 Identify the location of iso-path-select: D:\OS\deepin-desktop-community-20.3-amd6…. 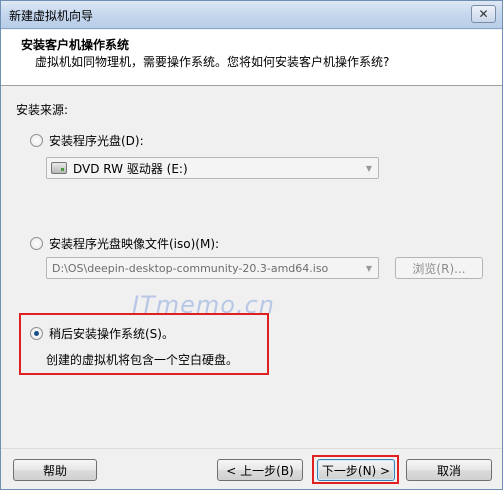
(212, 268).